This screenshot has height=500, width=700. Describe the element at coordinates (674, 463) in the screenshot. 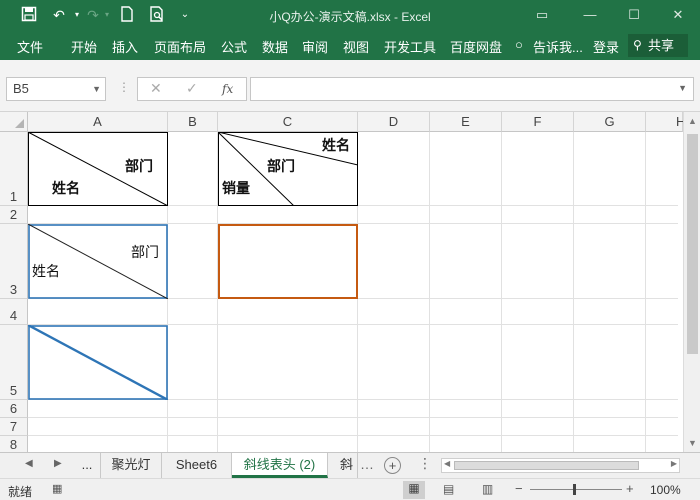

I see `scroll-right-icon: ▶` at that location.